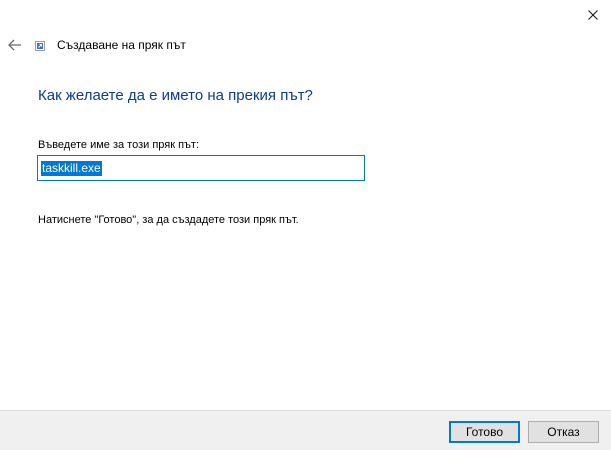 The width and height of the screenshot is (611, 450). What do you see at coordinates (484, 432) in the screenshot?
I see `finish-button: Готово` at bounding box center [484, 432].